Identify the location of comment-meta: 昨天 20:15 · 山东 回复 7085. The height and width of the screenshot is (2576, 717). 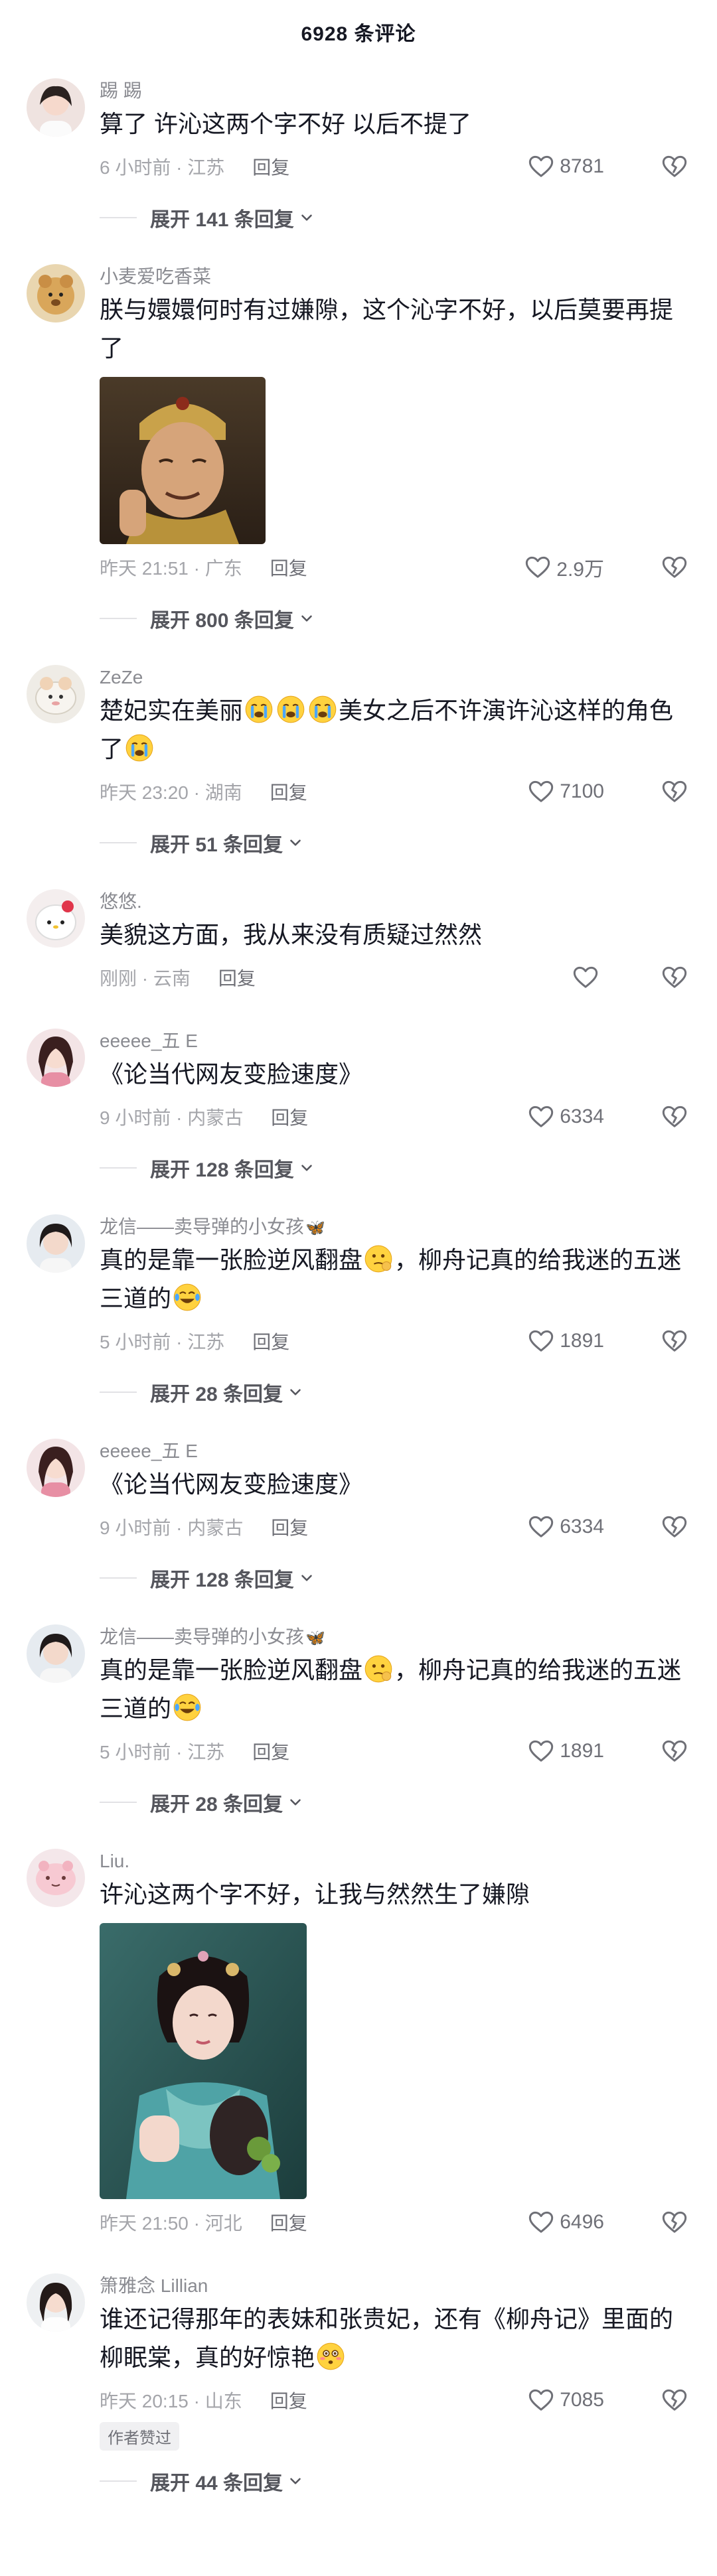
(394, 2401).